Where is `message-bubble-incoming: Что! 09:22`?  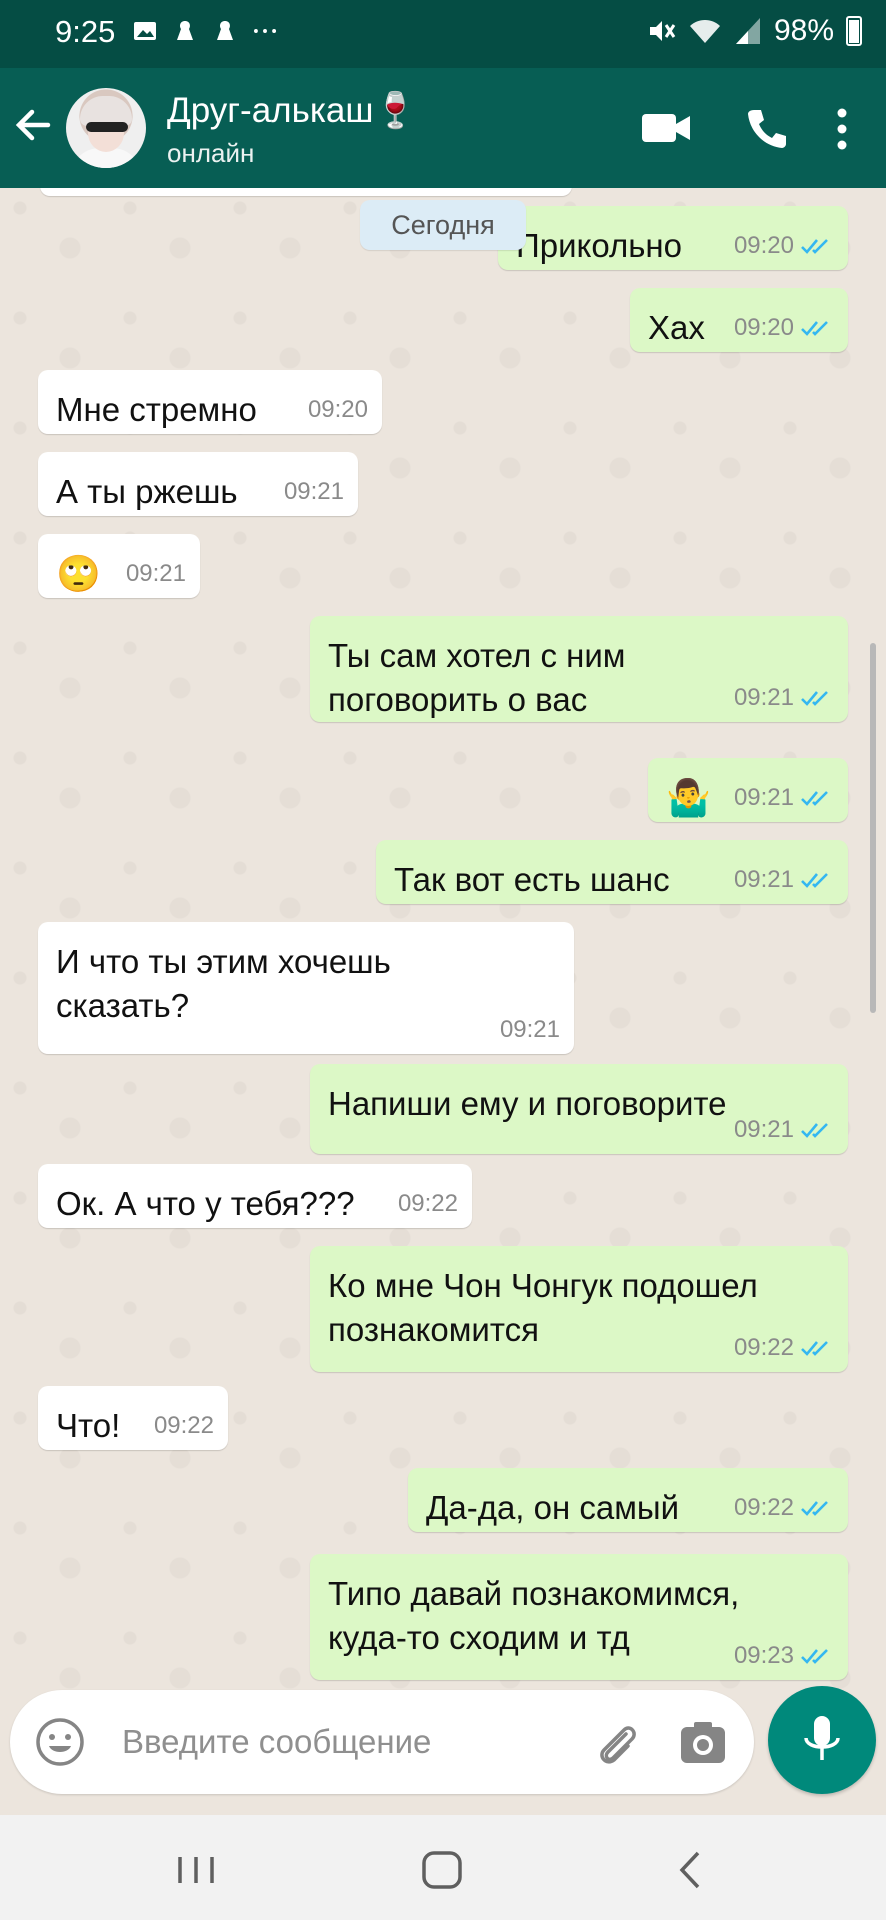
message-bubble-incoming: Что! 09:22 is located at coordinates (133, 1418).